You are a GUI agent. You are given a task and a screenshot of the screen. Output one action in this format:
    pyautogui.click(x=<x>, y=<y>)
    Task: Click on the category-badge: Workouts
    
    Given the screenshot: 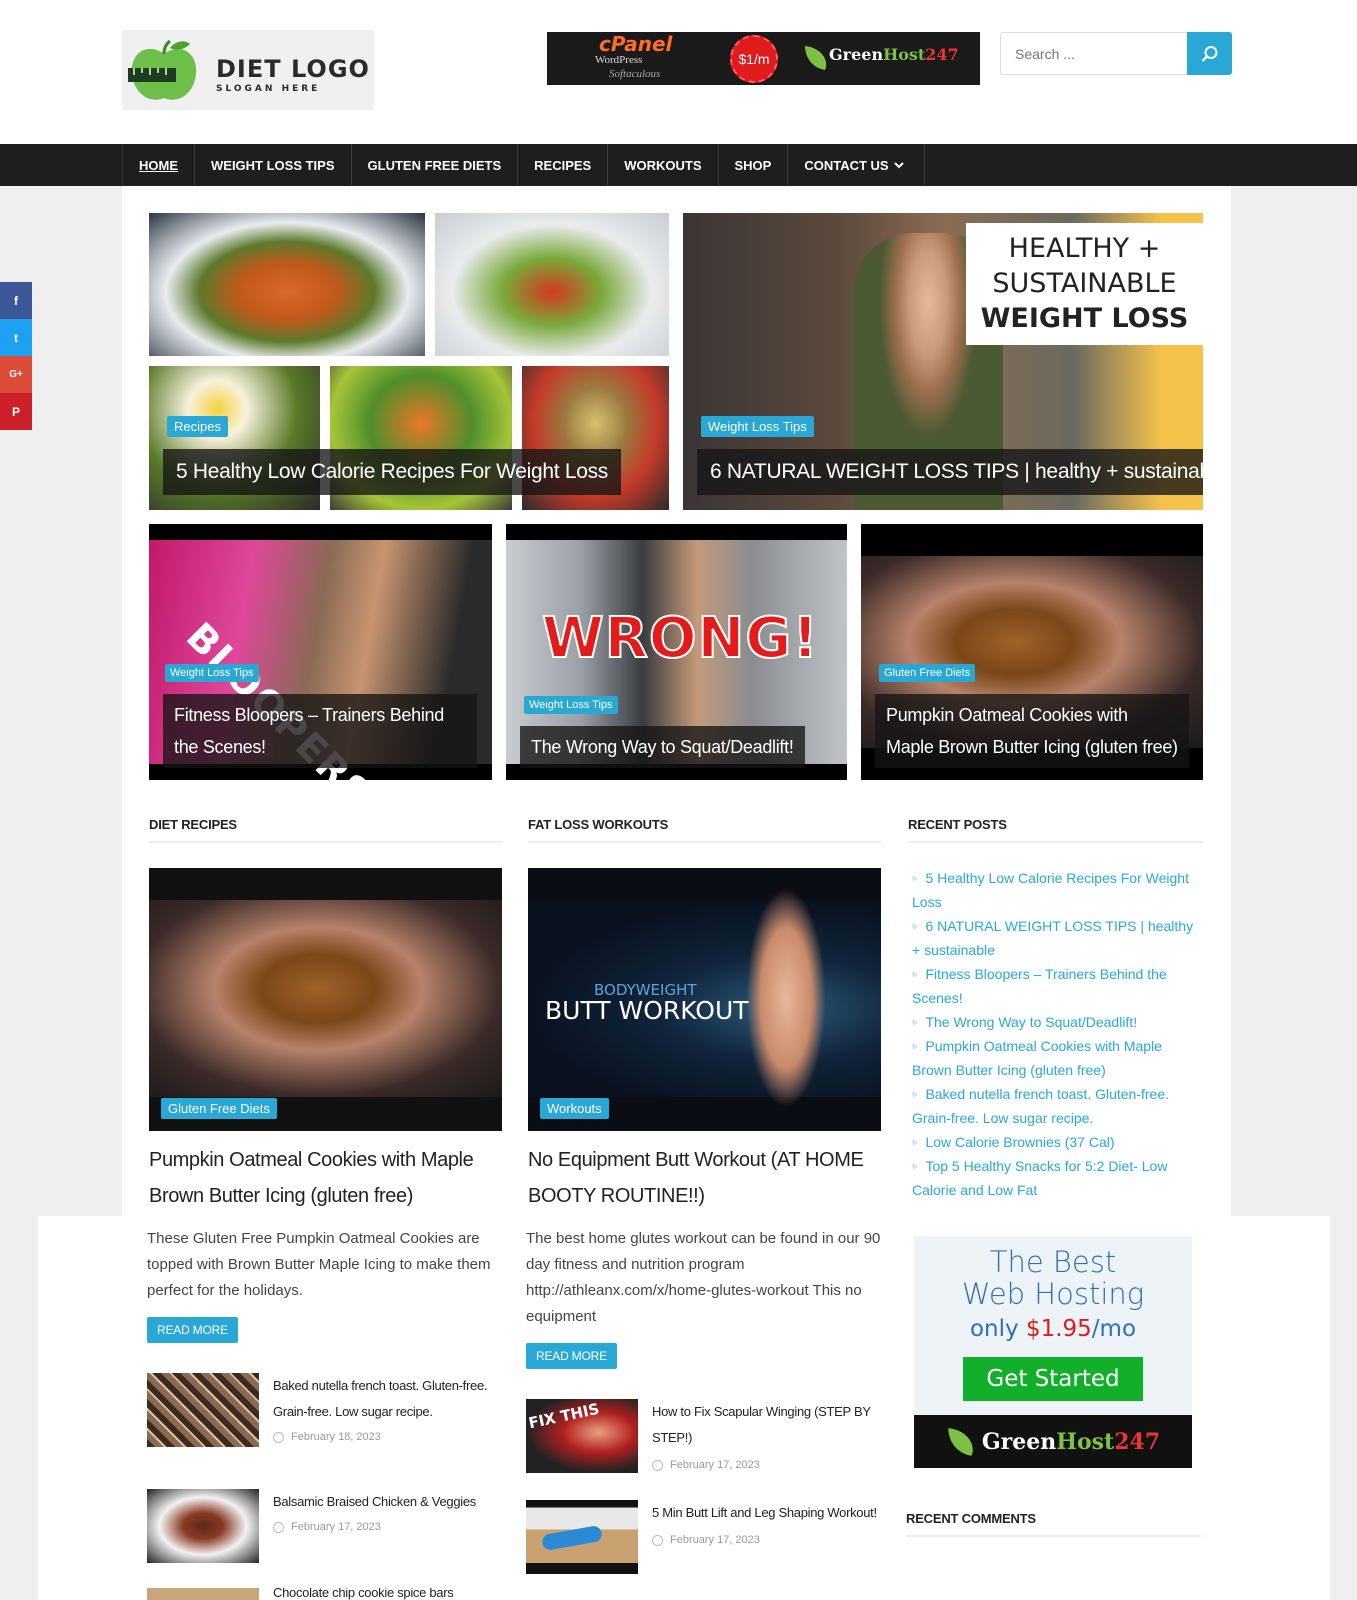 What is the action you would take?
    pyautogui.click(x=574, y=1108)
    